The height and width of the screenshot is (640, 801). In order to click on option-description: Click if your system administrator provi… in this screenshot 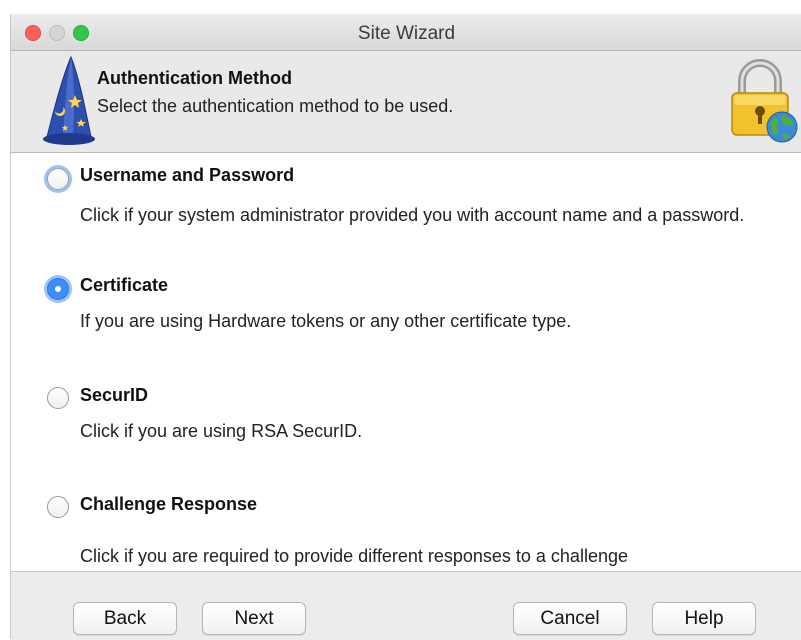, I will do `click(412, 215)`.